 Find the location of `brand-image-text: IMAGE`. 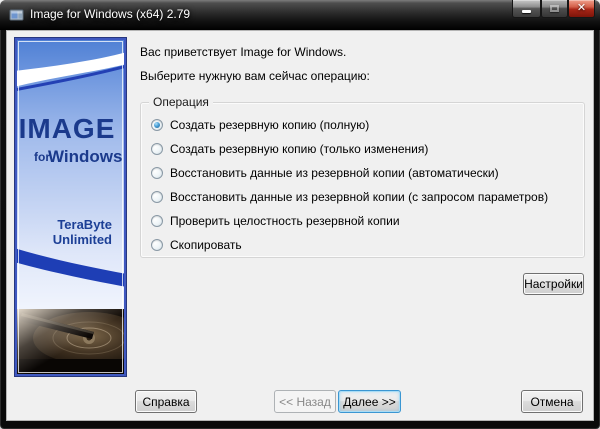

brand-image-text: IMAGE is located at coordinates (67, 128).